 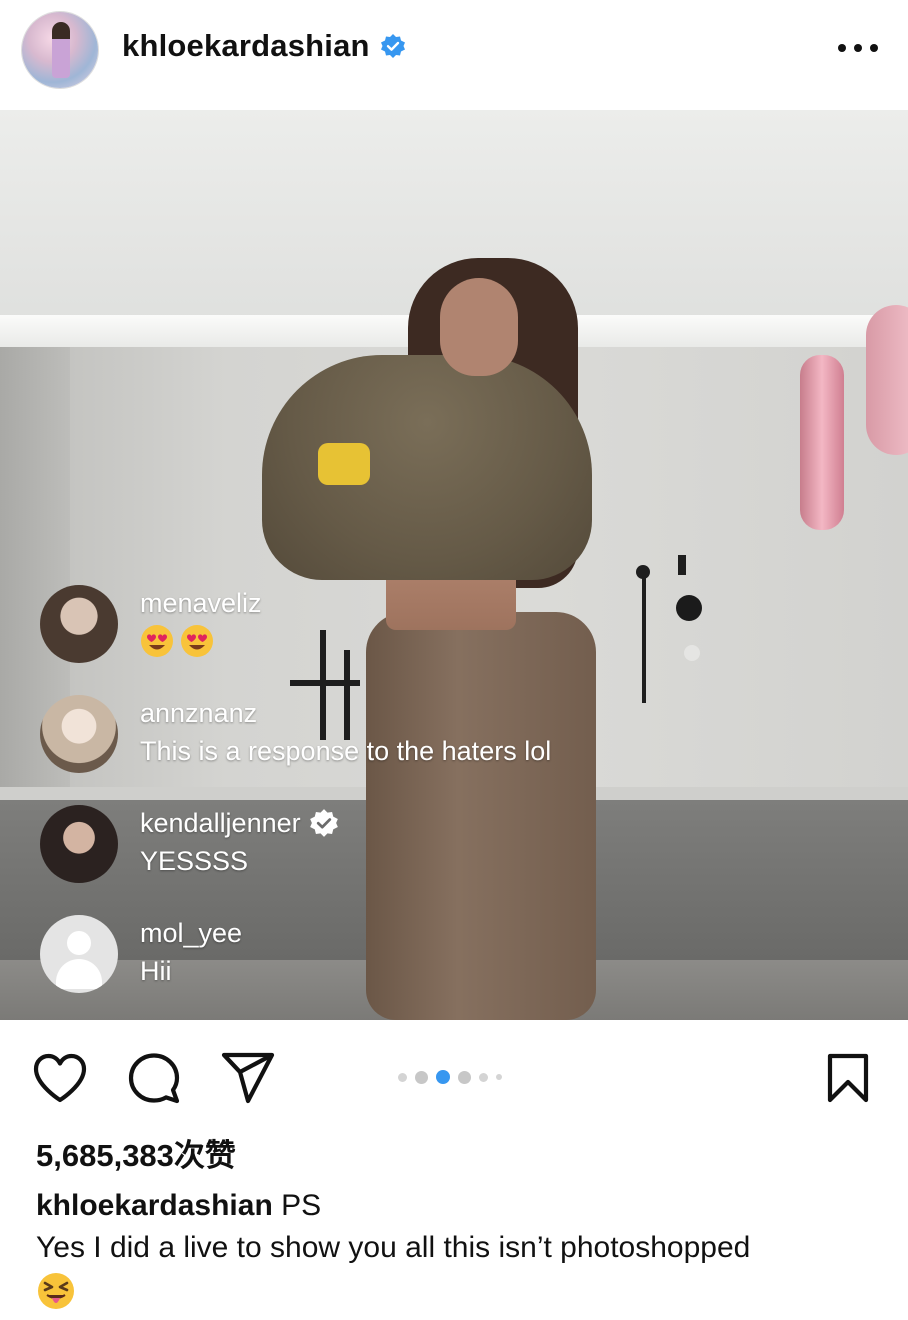 I want to click on squinting-face-with-tongue-icon, so click(x=56, y=1291).